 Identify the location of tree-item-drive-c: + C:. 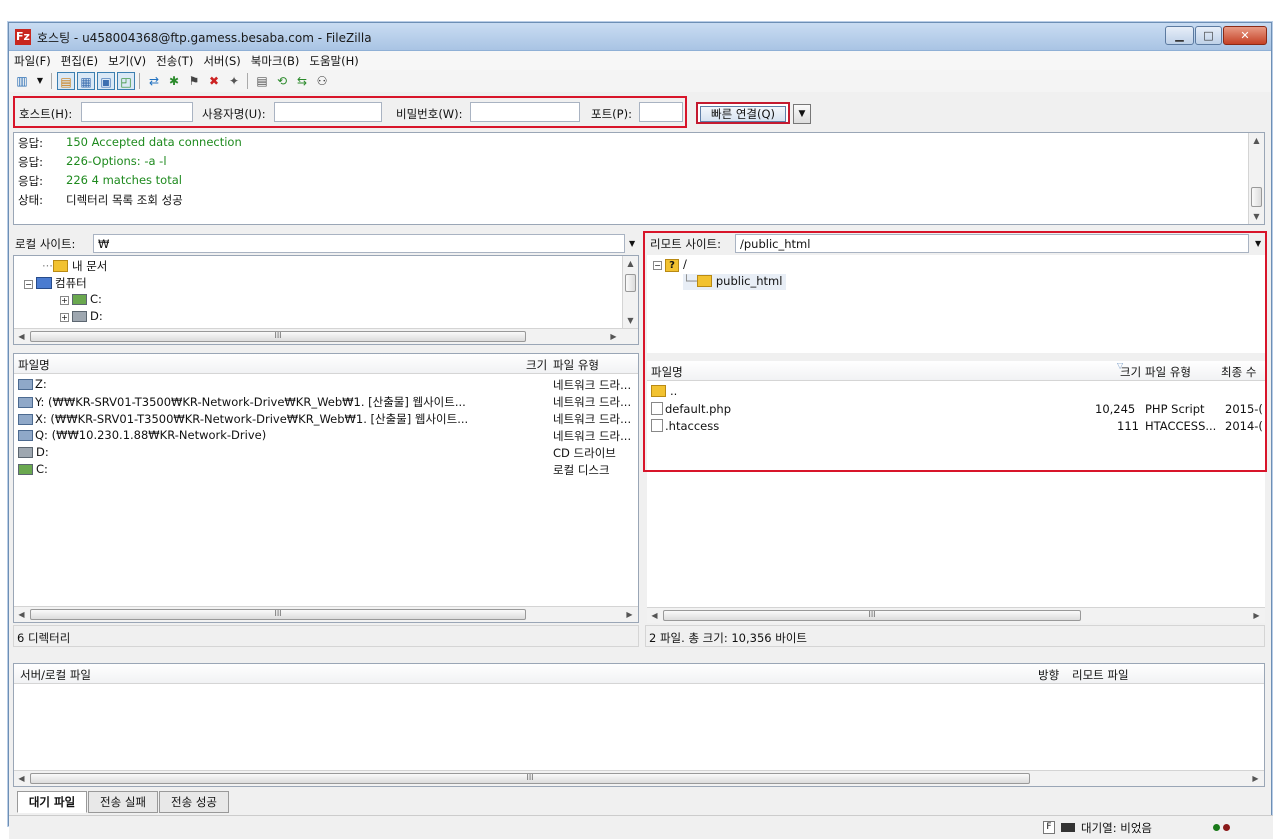
(81, 300).